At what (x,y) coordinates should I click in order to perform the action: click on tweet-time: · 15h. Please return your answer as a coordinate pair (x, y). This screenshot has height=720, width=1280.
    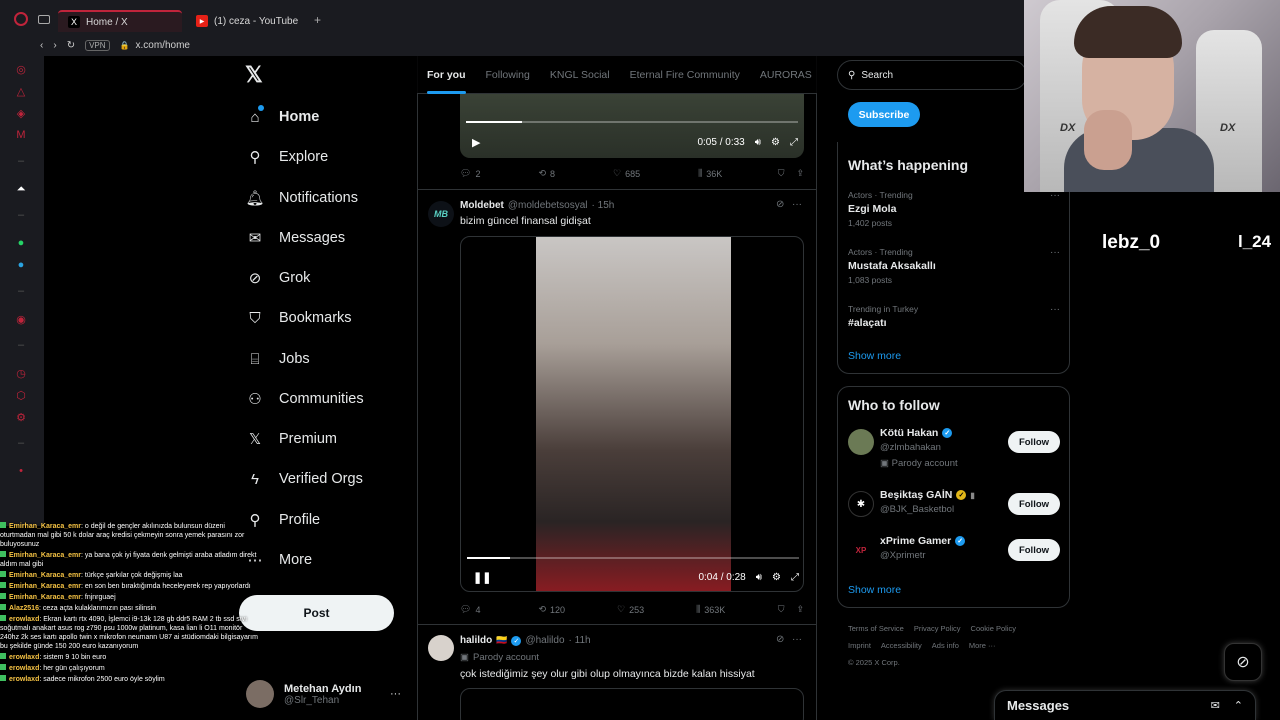
    Looking at the image, I should click on (603, 205).